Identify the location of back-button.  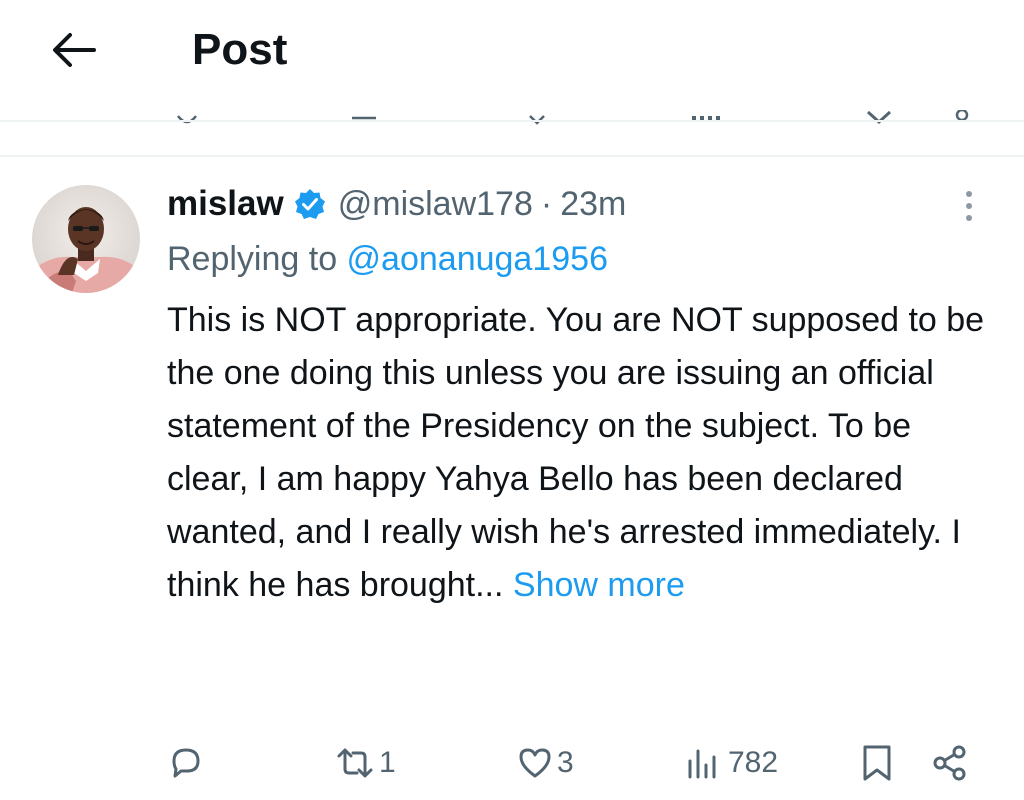
(74, 50).